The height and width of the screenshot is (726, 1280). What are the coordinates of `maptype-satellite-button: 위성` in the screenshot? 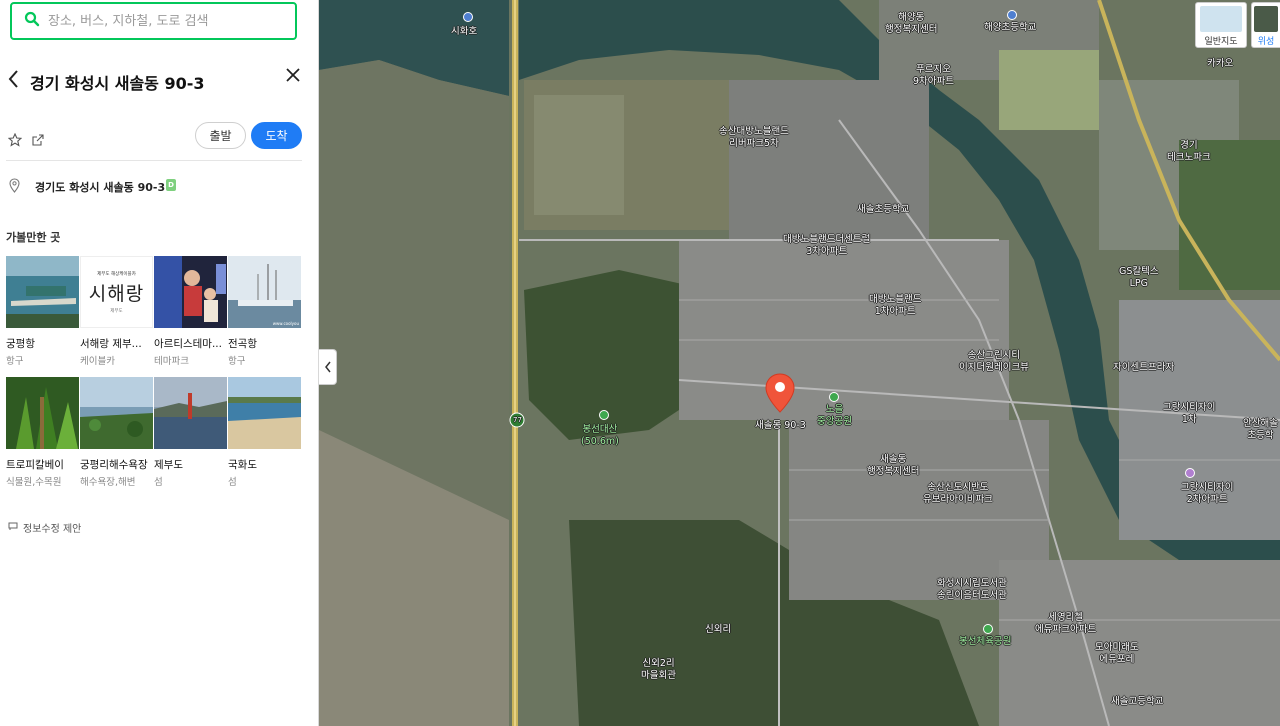 It's located at (1265, 25).